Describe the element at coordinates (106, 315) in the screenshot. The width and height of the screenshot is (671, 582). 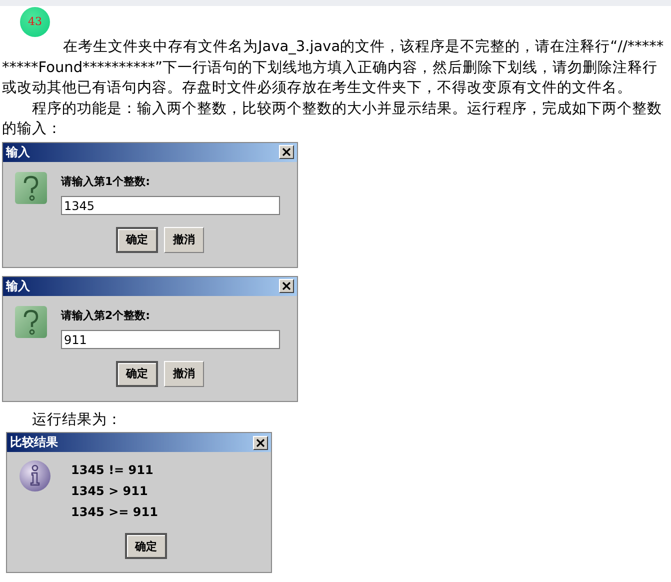
I see `prompt-label: 请输入第2个整数:` at that location.